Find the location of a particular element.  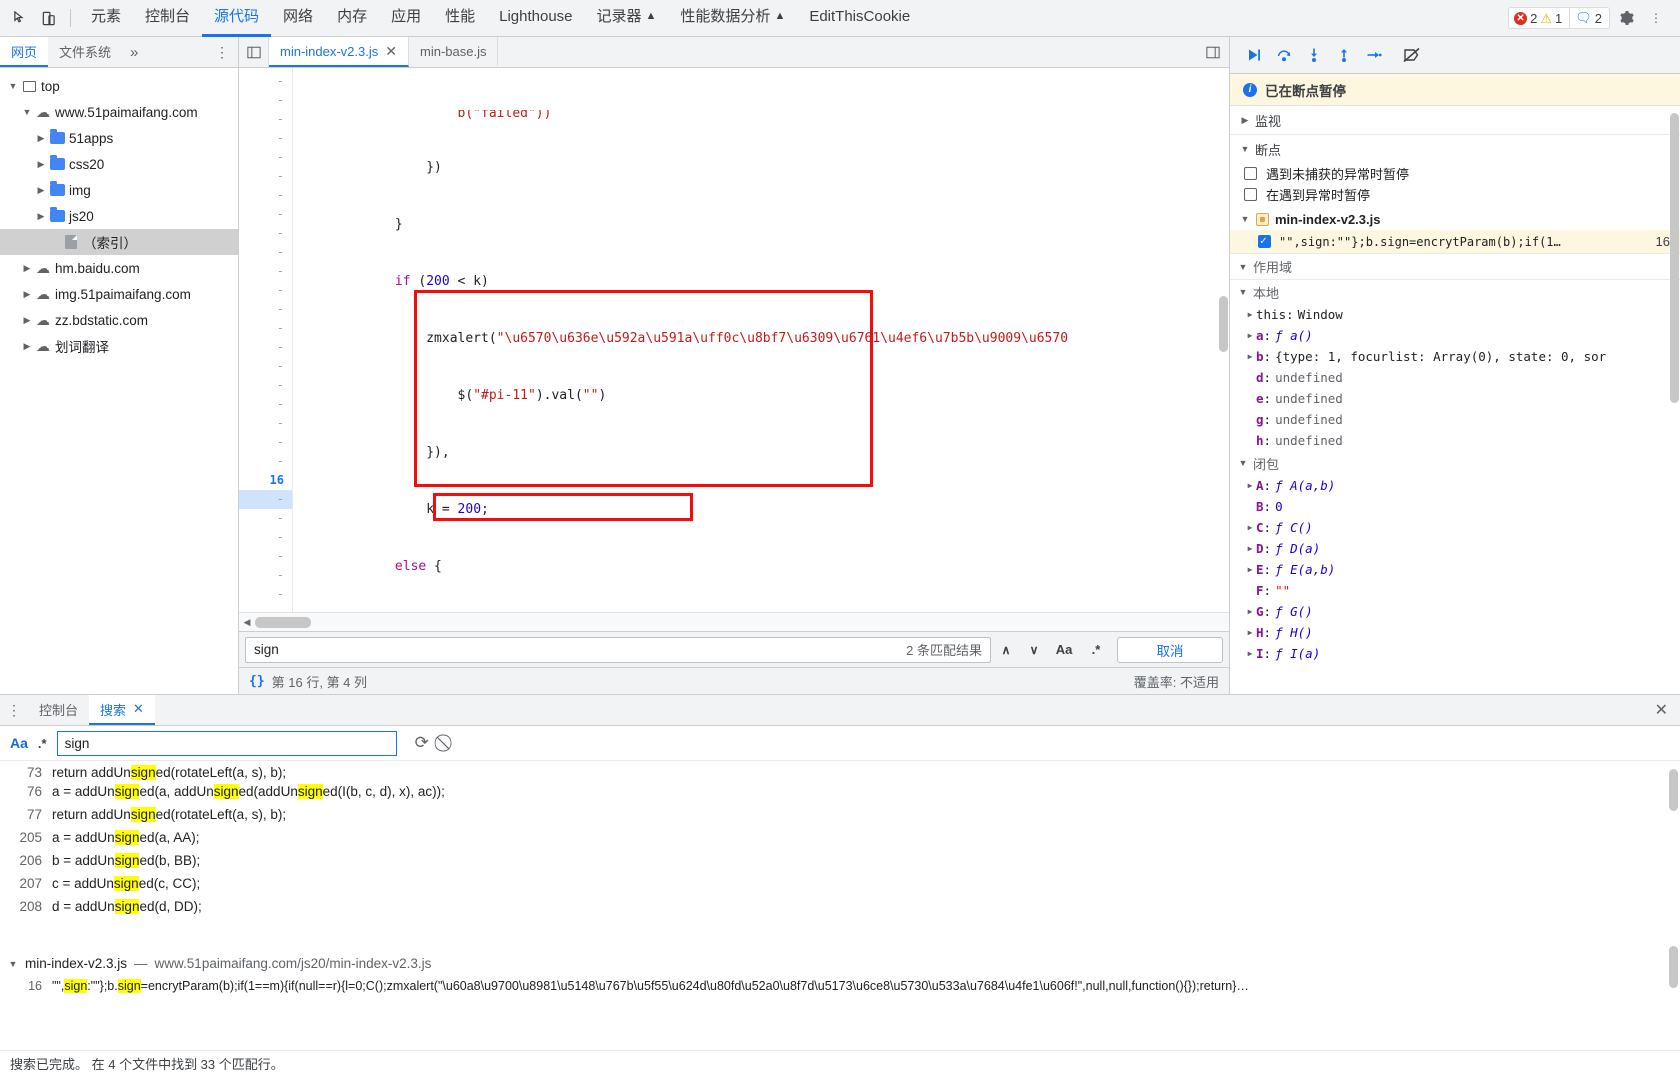

nav-tab-page: 网页 is located at coordinates (24, 52).